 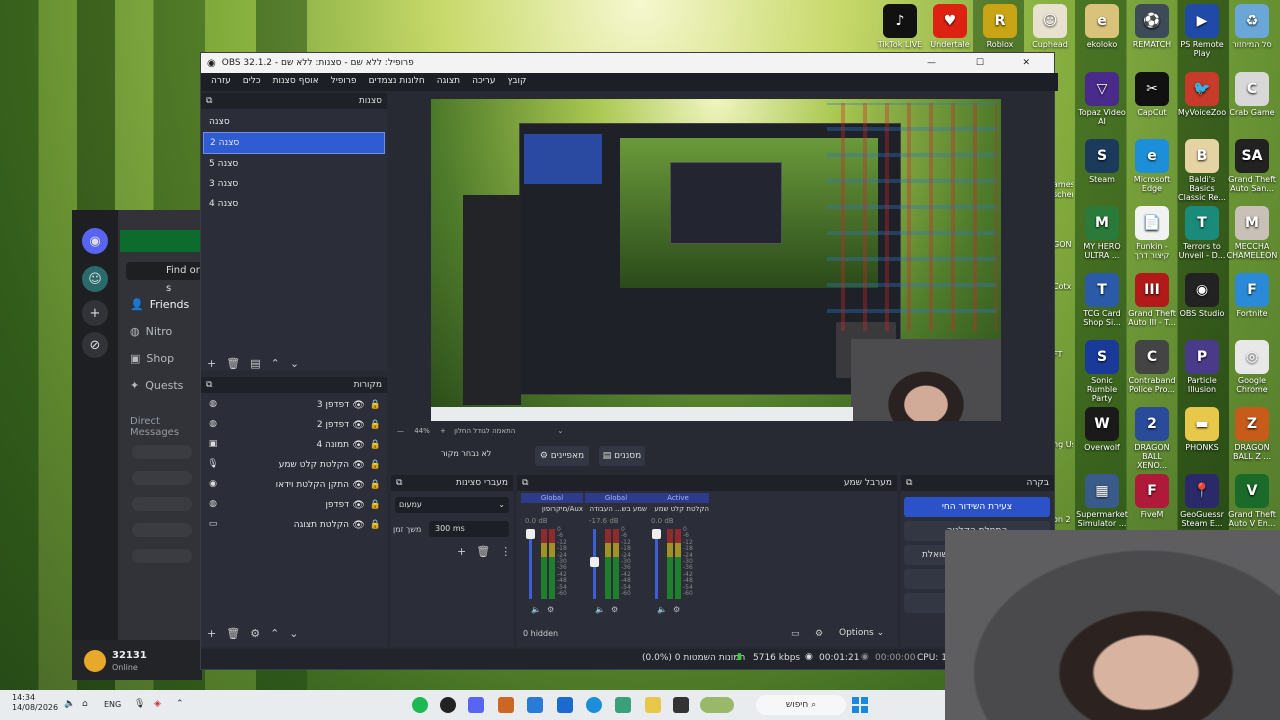 I want to click on channel-name: Aux/מיקרופון, so click(x=552, y=509).